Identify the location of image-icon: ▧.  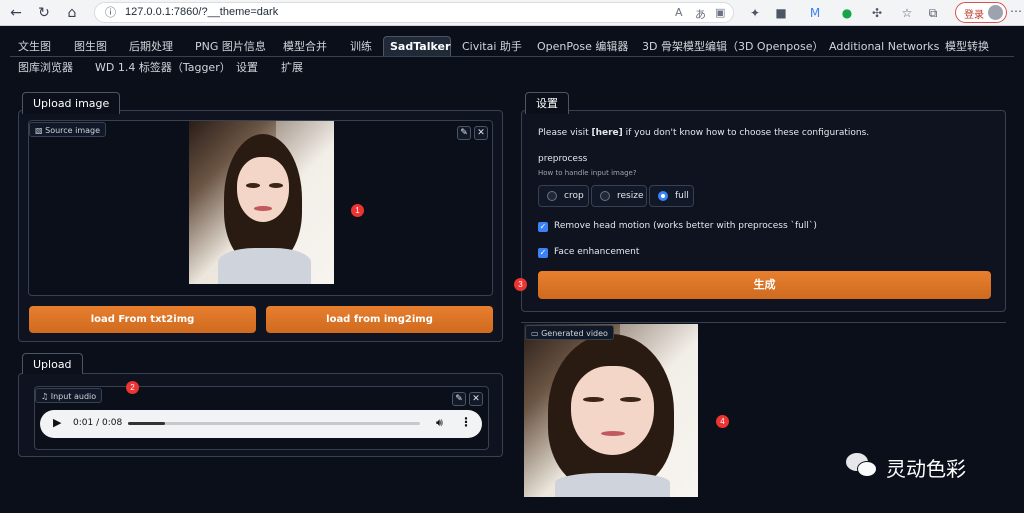
(39, 130).